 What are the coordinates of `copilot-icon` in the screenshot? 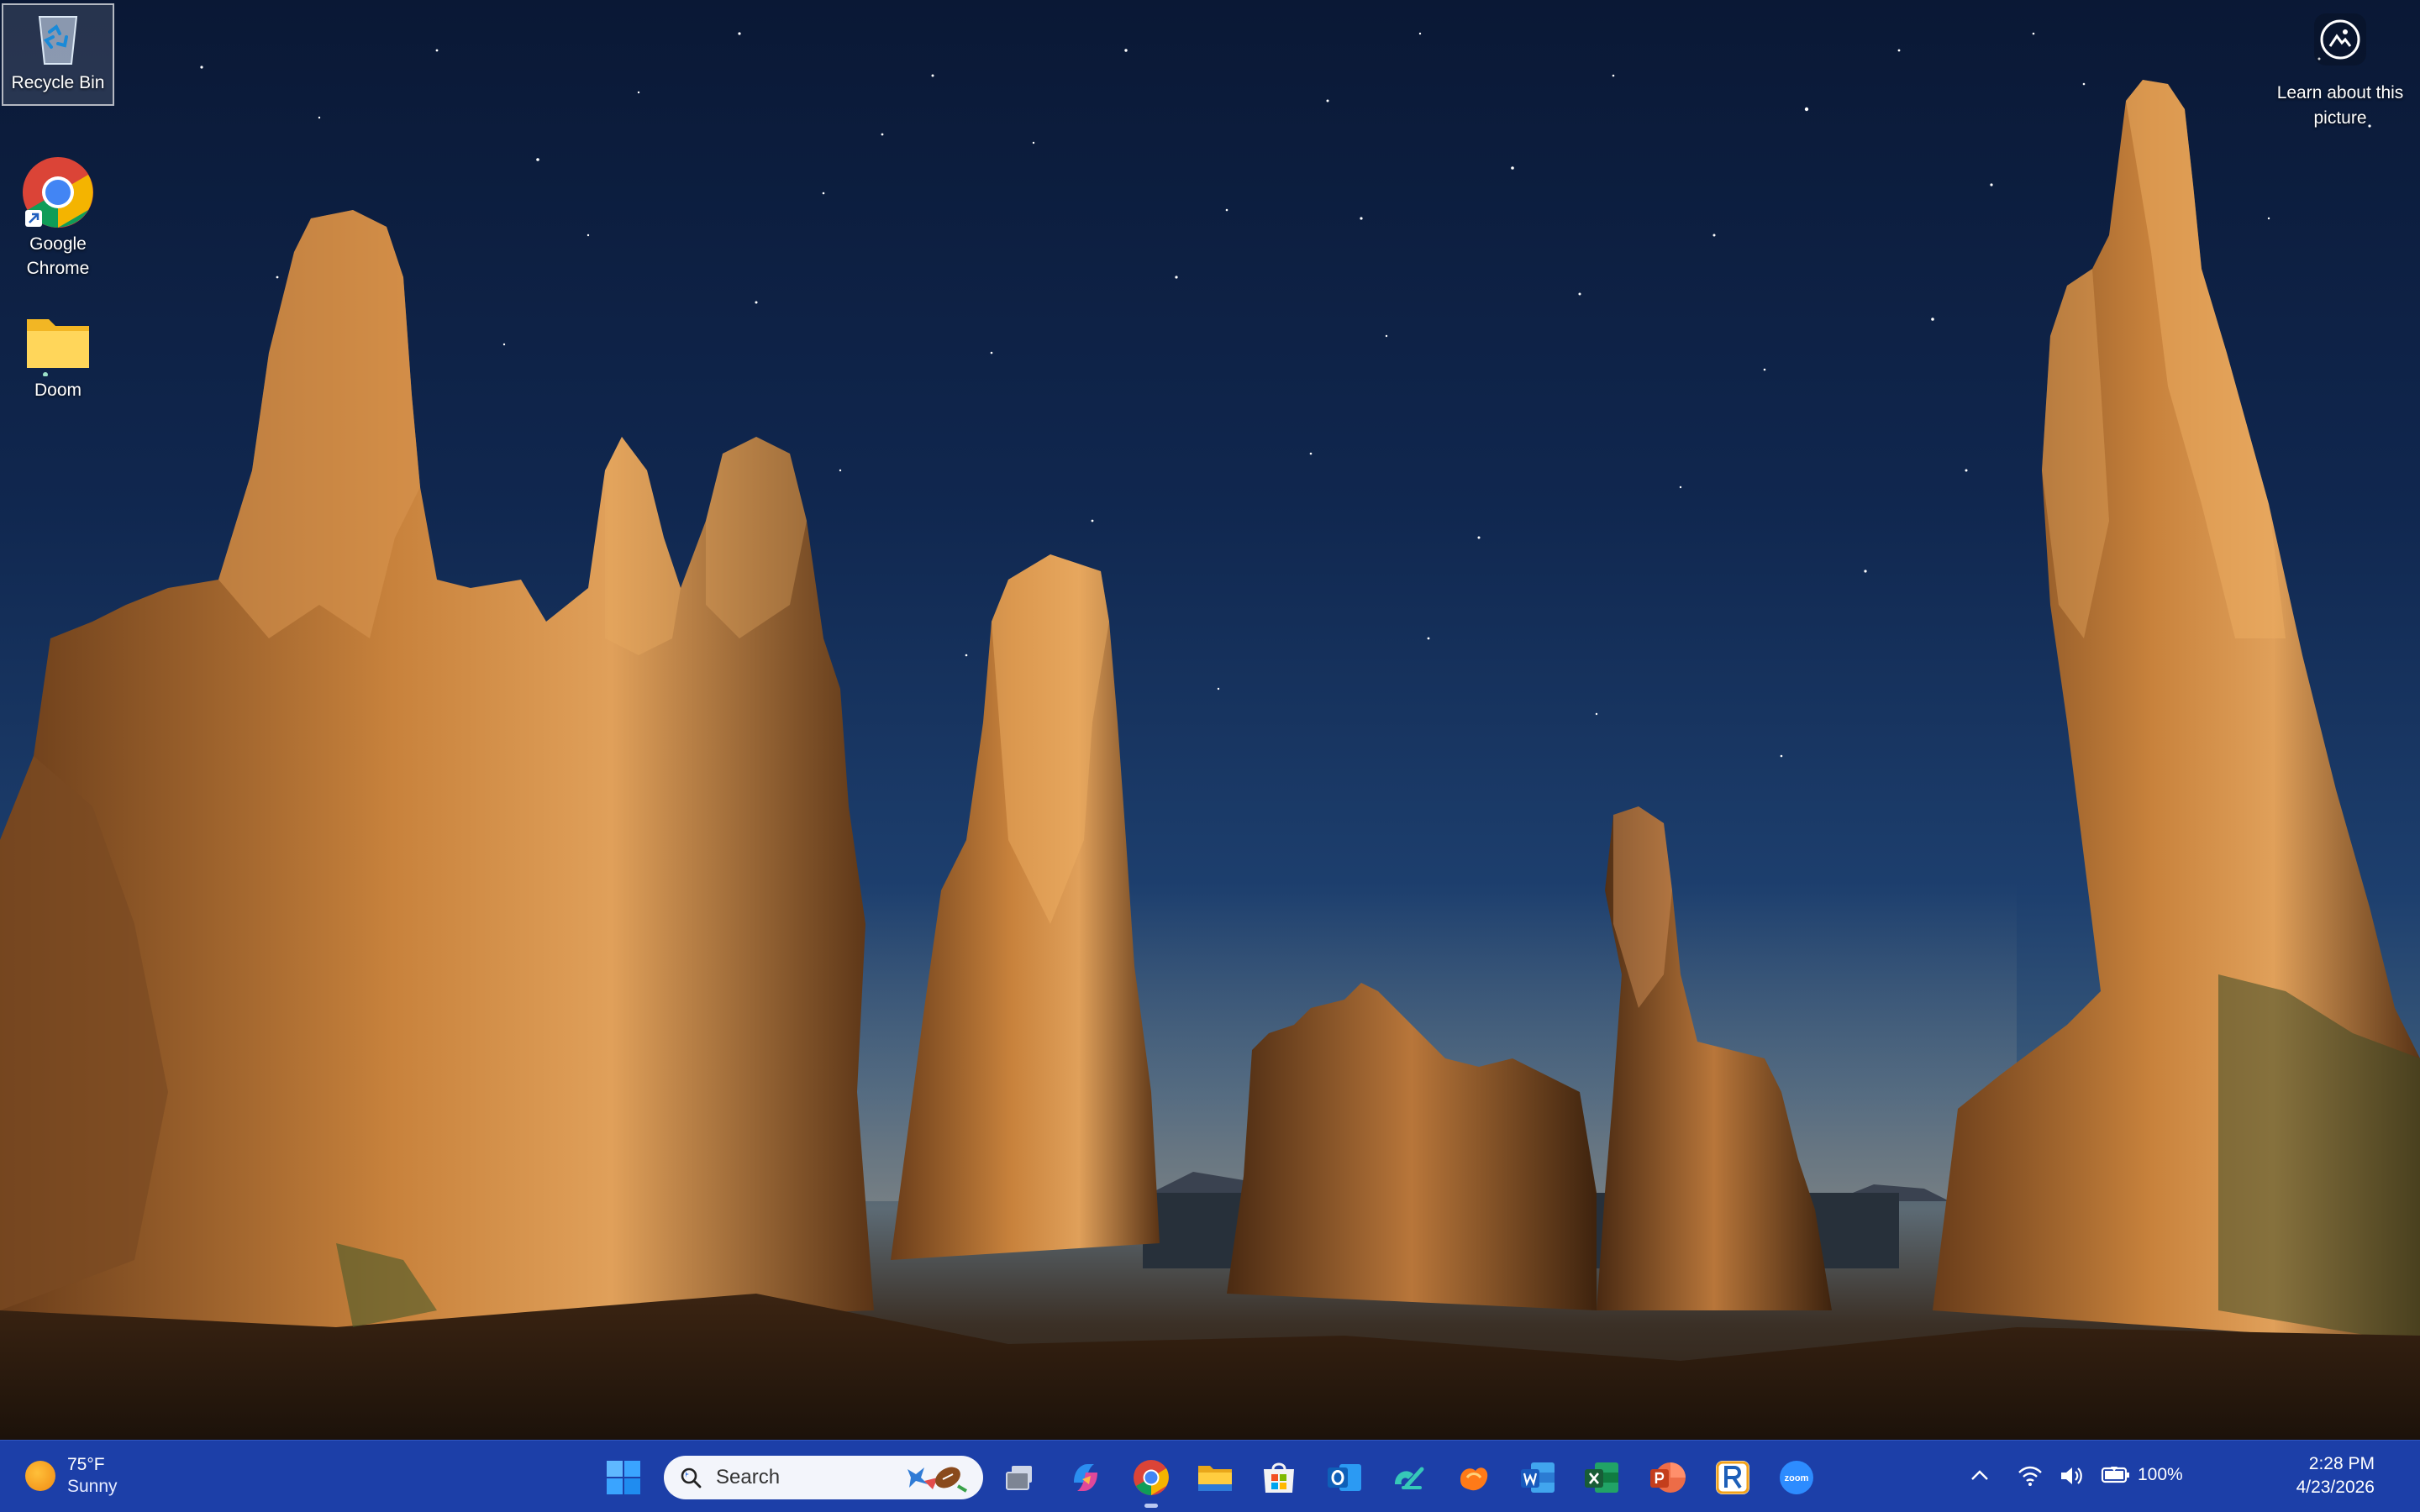 It's located at (1085, 1477).